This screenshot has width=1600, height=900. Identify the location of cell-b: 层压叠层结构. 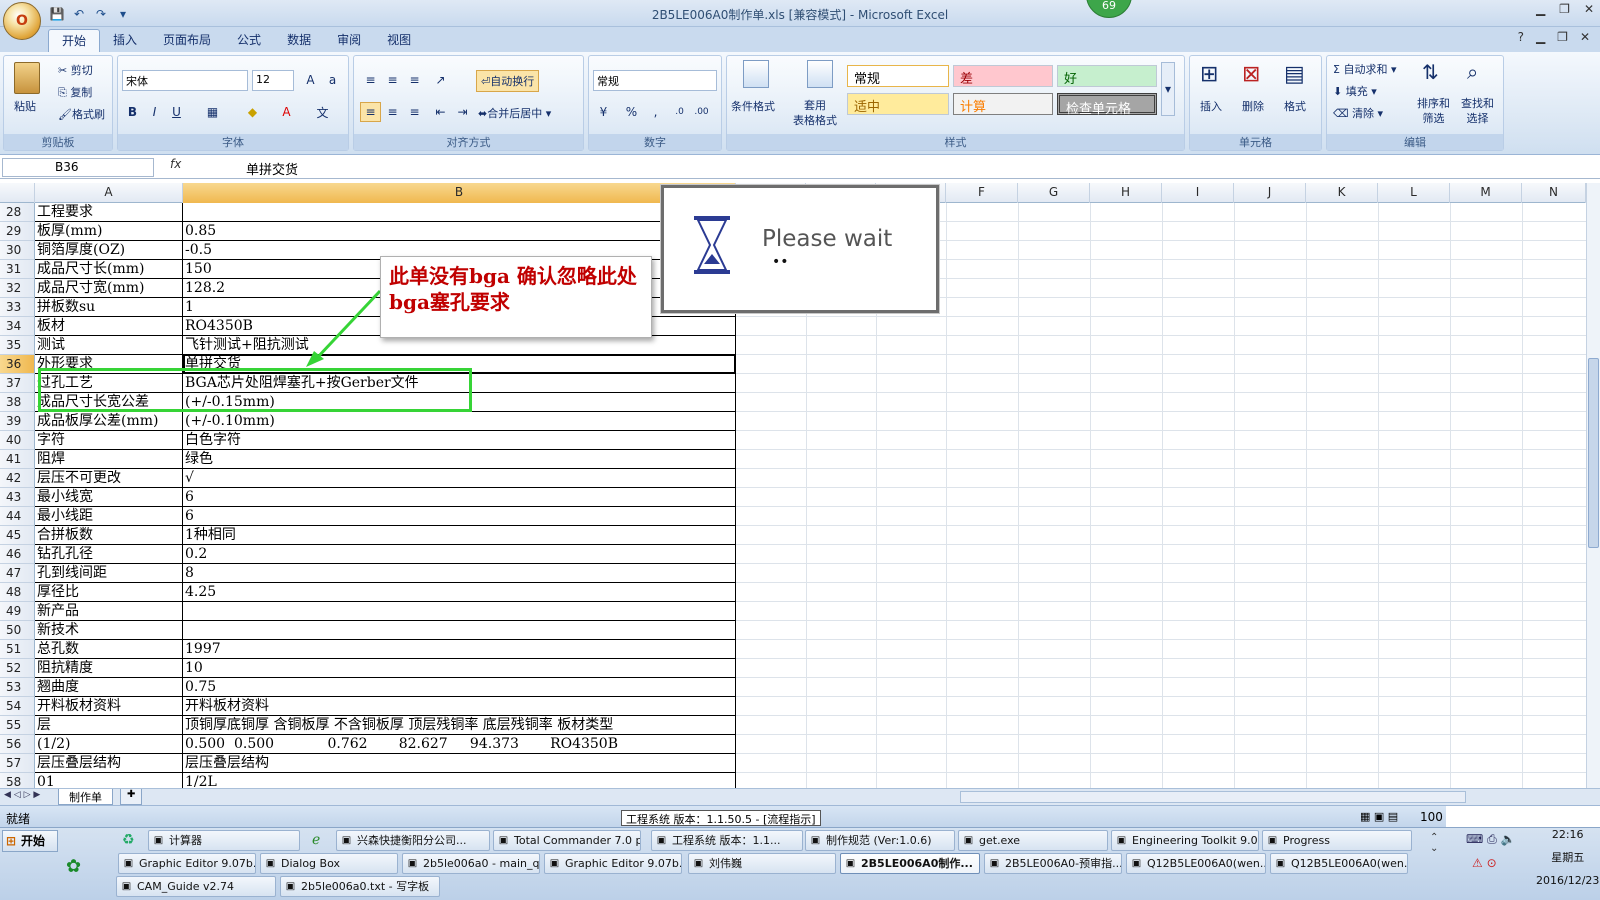
(459, 763).